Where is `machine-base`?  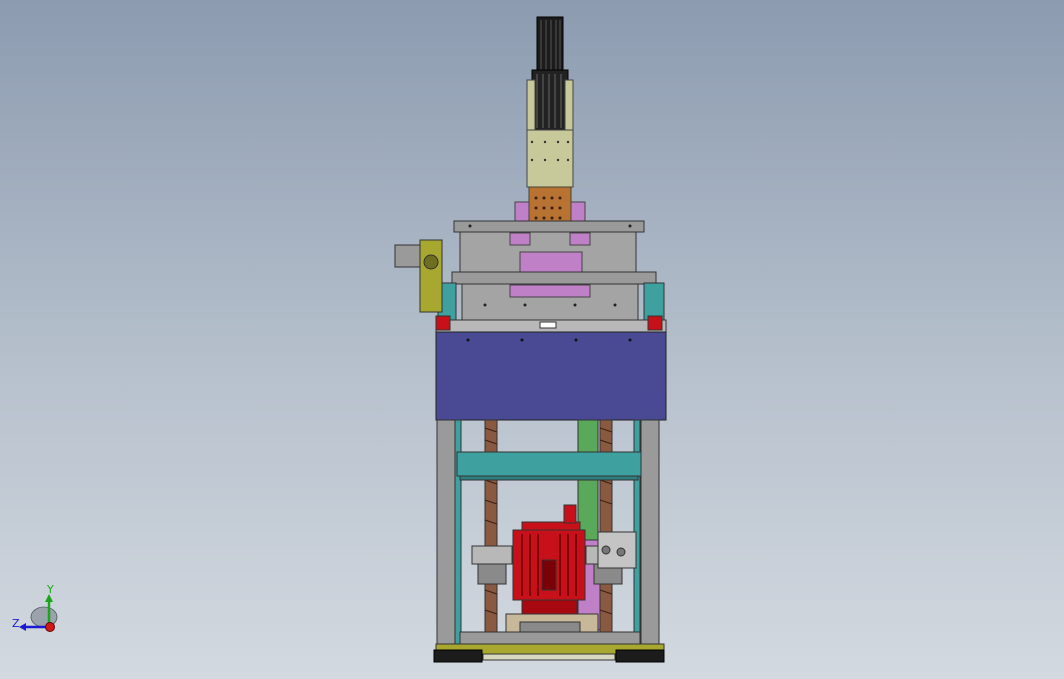 machine-base is located at coordinates (549, 638).